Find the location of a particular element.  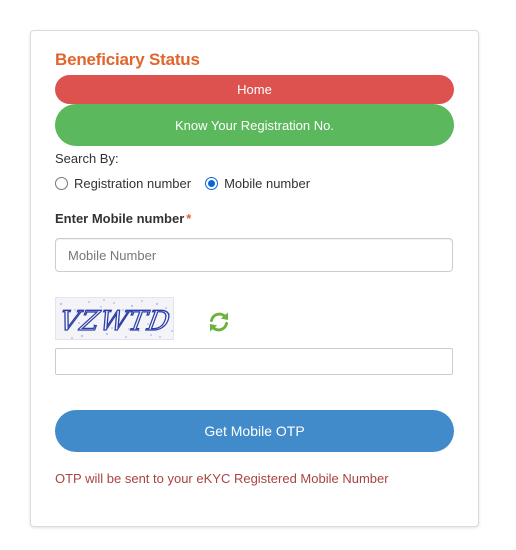

mobile-number-label: Enter Mobile number * is located at coordinates (123, 218).